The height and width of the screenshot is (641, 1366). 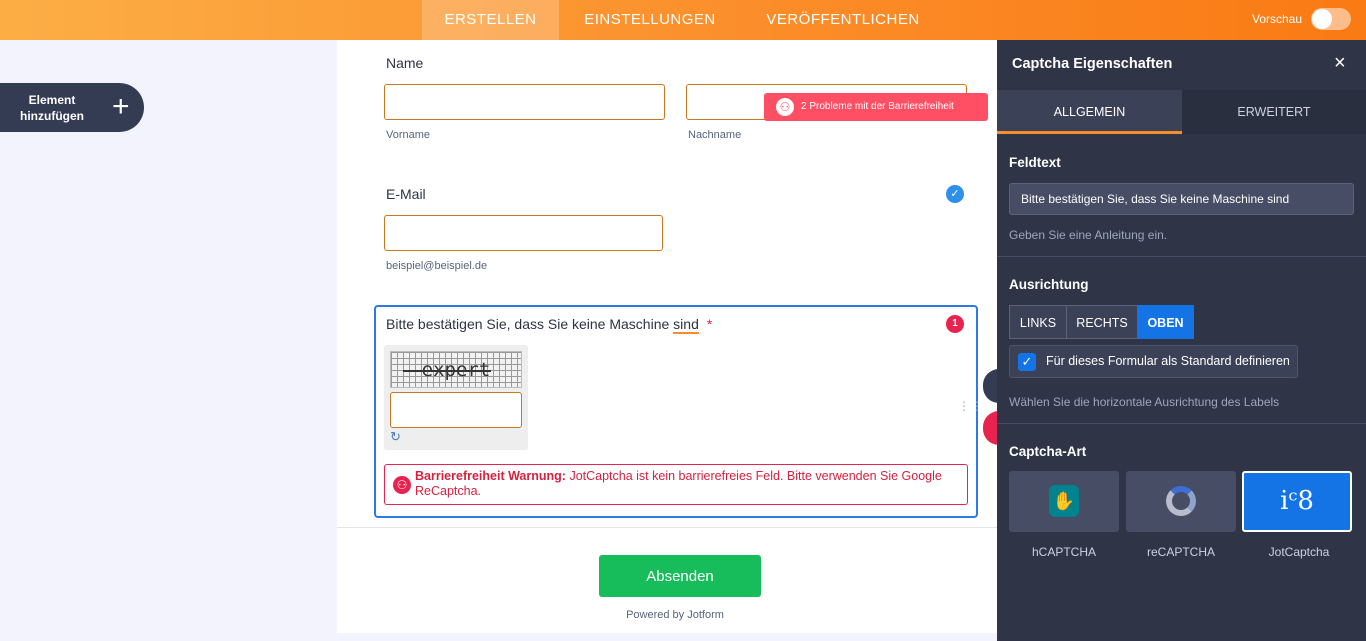 I want to click on captcha-option-recaptcha, so click(x=1181, y=501).